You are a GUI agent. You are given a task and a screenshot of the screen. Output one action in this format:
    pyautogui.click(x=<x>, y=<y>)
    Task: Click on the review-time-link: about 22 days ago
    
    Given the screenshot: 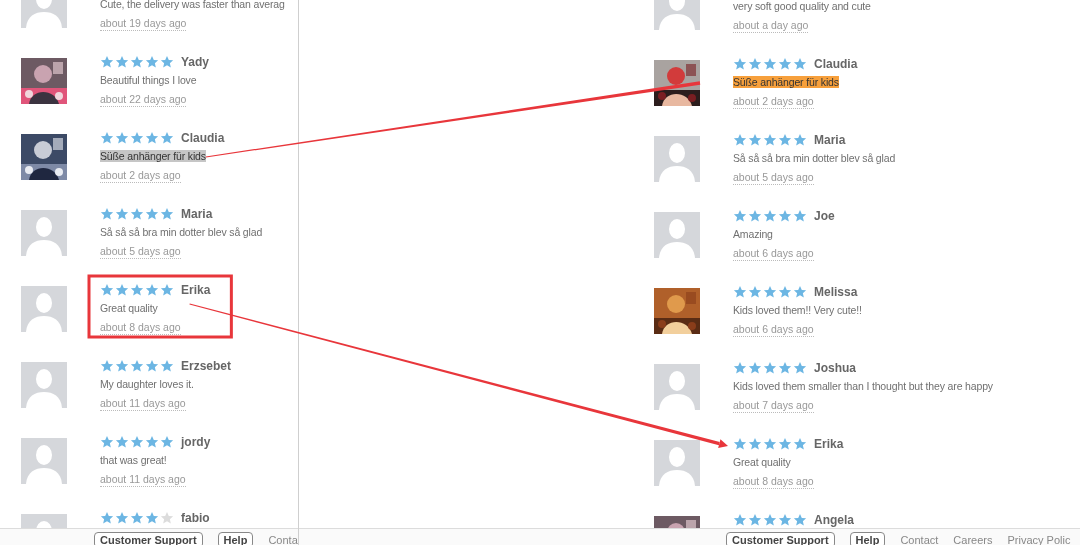 What is the action you would take?
    pyautogui.click(x=143, y=100)
    